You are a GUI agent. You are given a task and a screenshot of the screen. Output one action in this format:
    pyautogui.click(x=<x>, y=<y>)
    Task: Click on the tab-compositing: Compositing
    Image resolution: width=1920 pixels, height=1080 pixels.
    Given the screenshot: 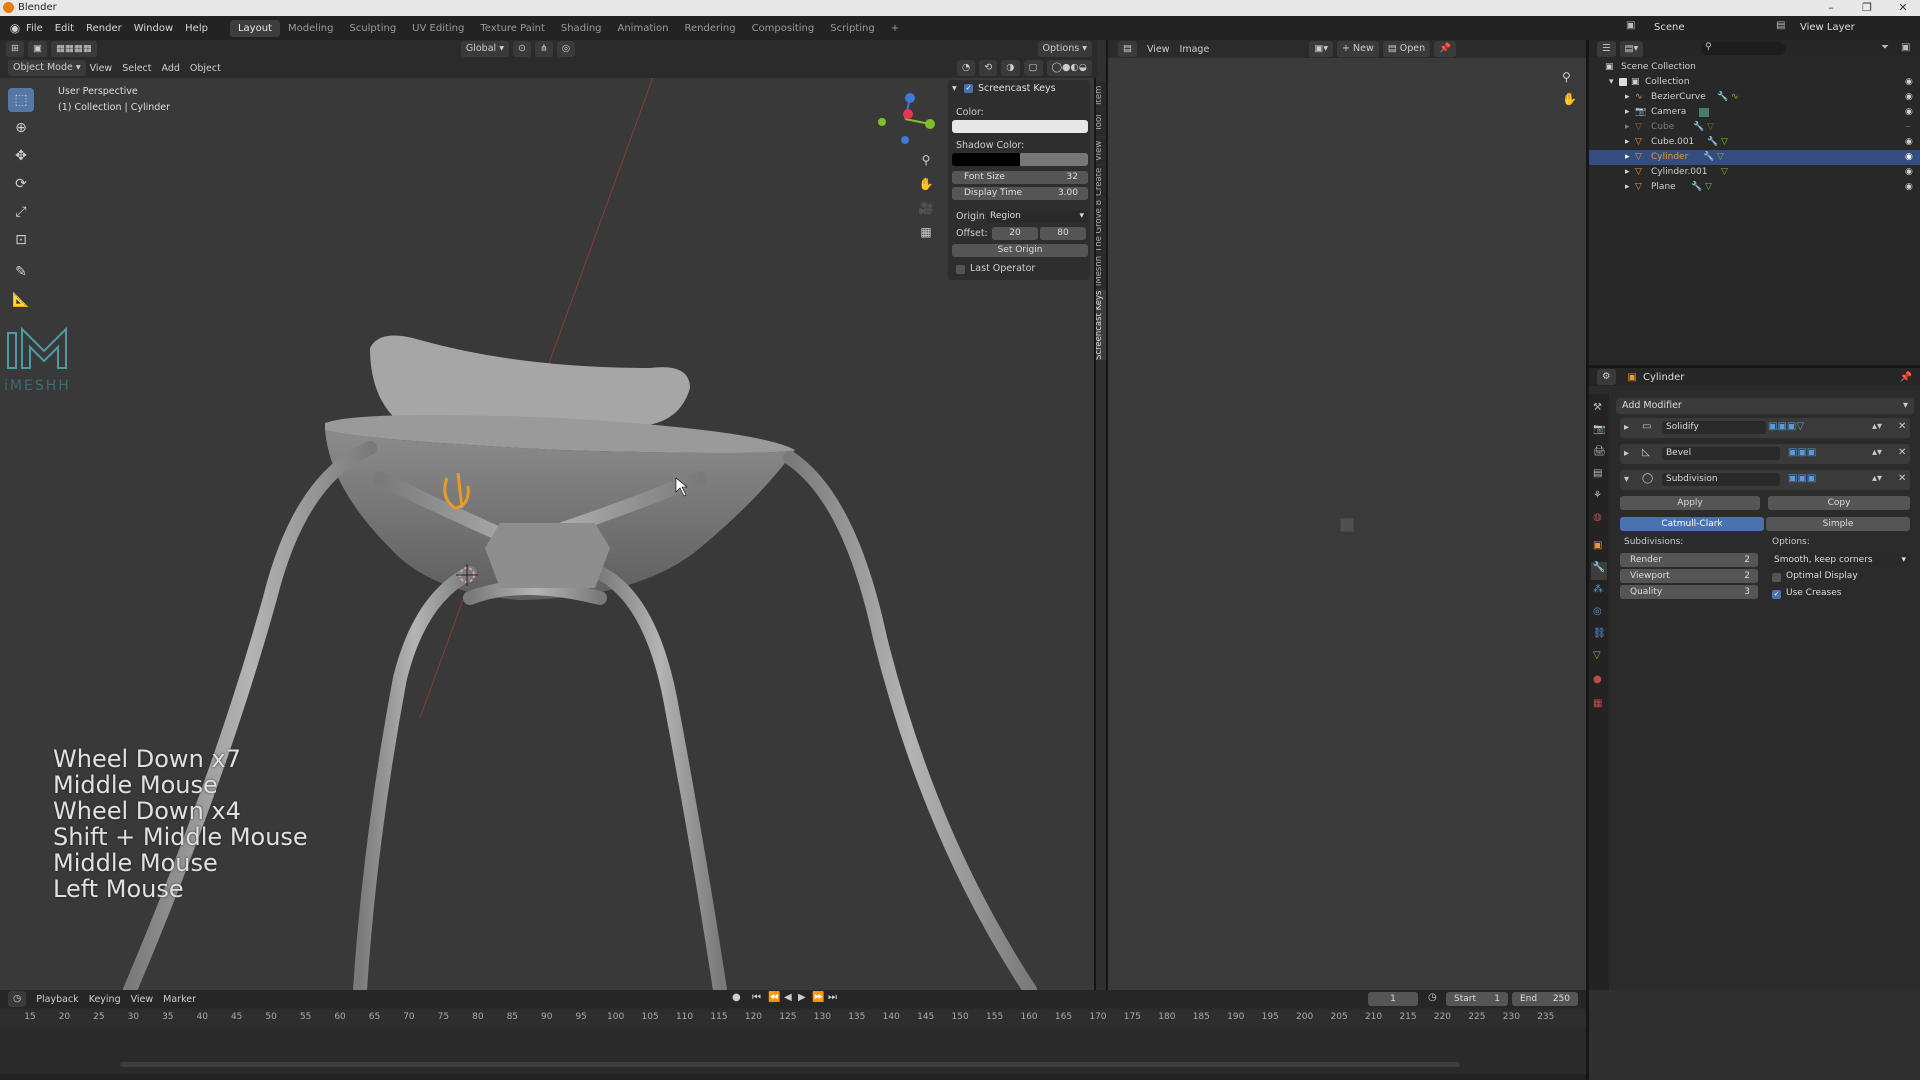 What is the action you would take?
    pyautogui.click(x=783, y=28)
    